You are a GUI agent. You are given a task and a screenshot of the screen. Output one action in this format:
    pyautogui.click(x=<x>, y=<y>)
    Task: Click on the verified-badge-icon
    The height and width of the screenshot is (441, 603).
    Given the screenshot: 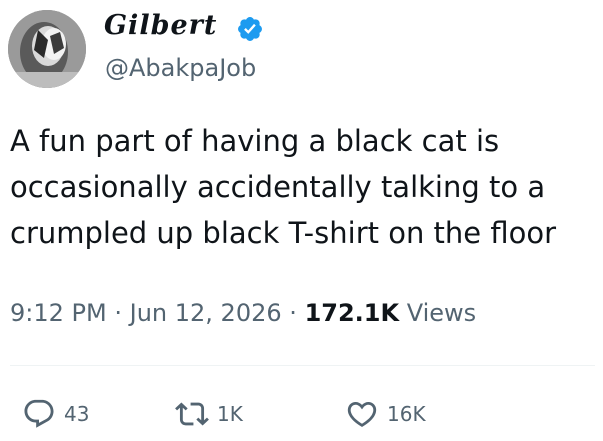 What is the action you would take?
    pyautogui.click(x=250, y=29)
    